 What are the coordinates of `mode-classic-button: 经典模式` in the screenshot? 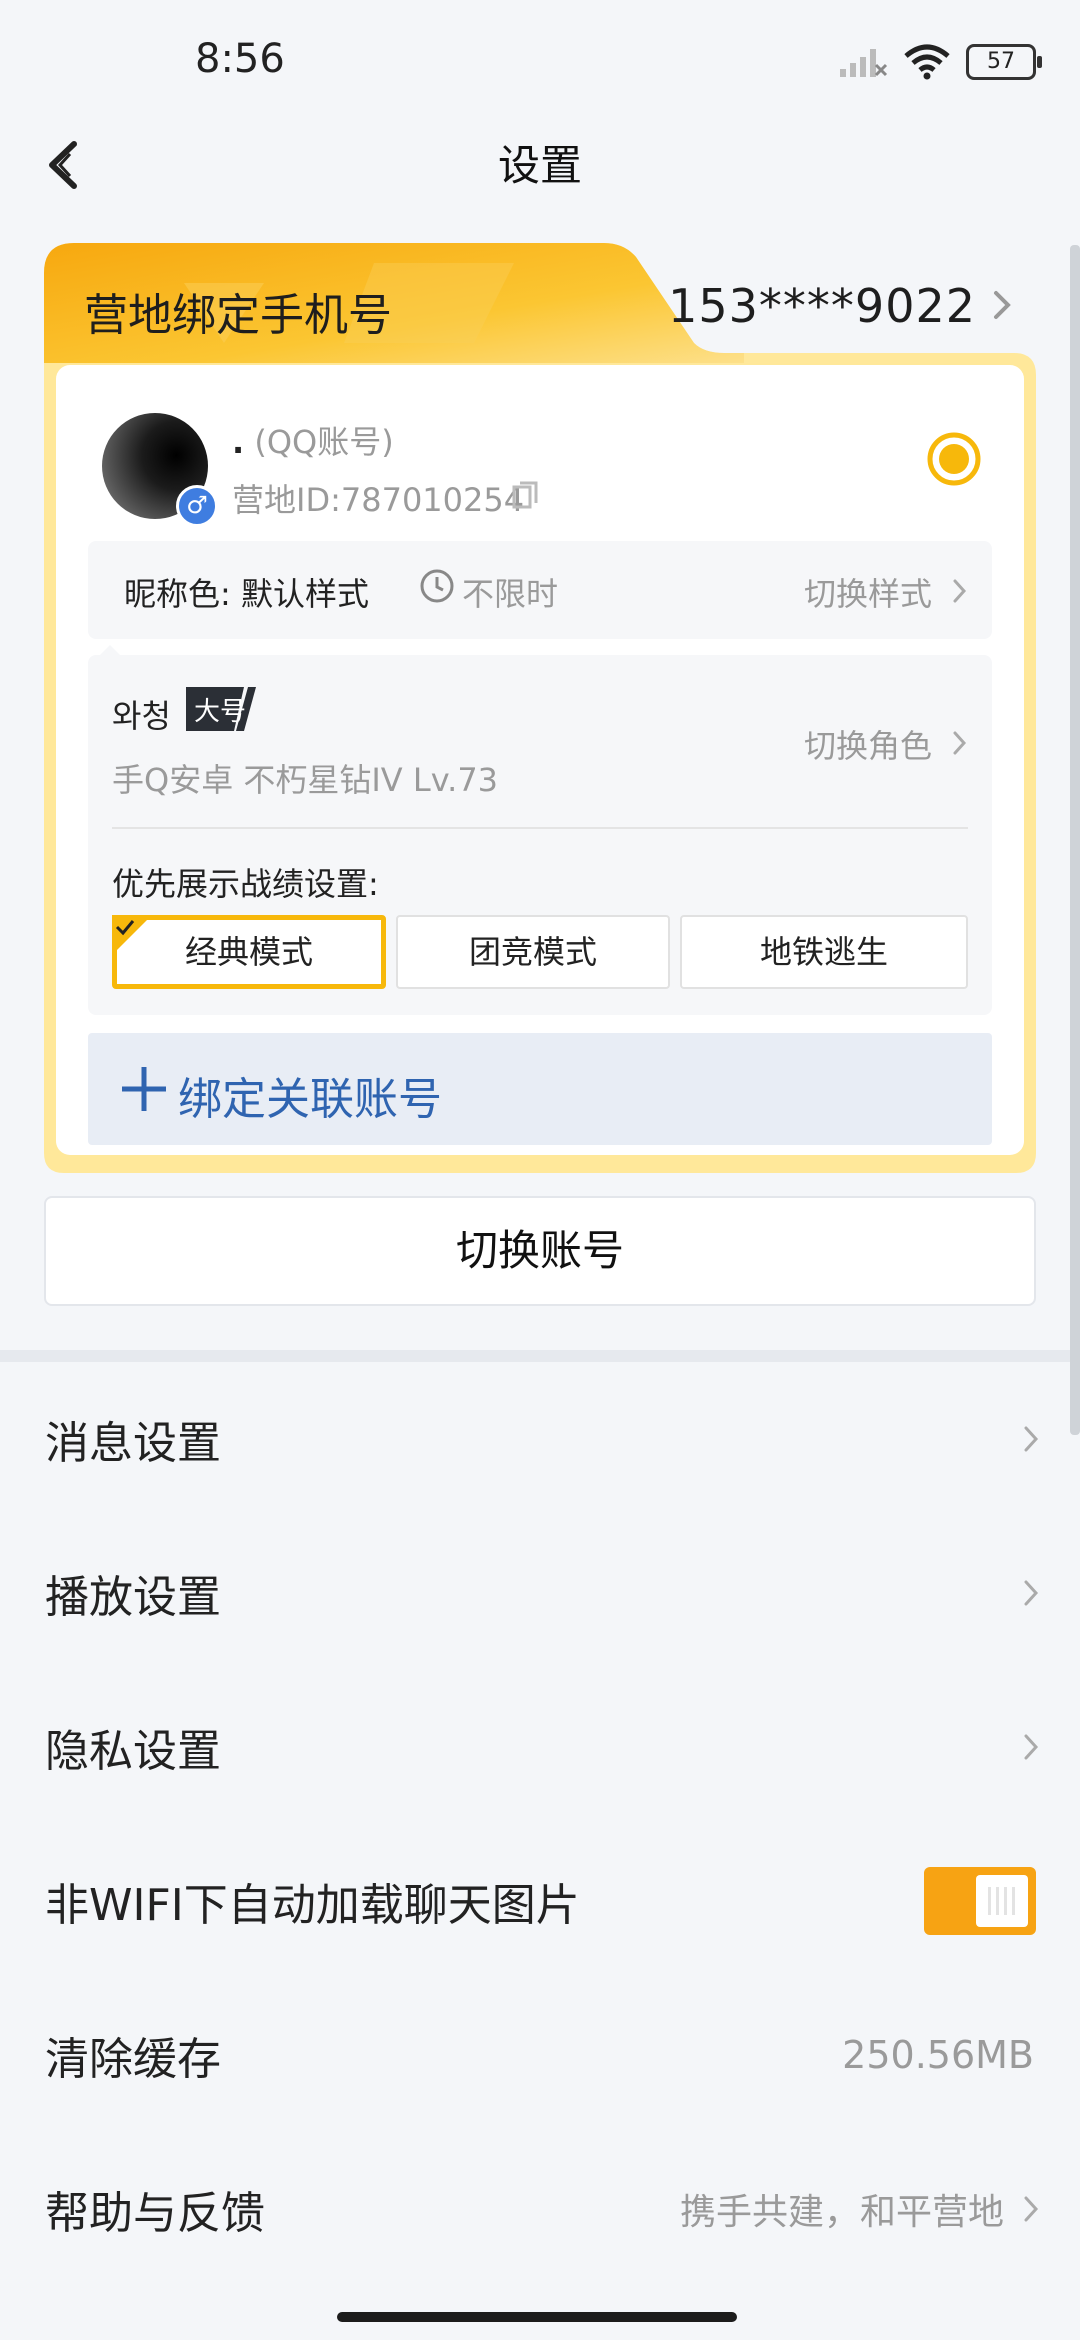 It's located at (249, 952).